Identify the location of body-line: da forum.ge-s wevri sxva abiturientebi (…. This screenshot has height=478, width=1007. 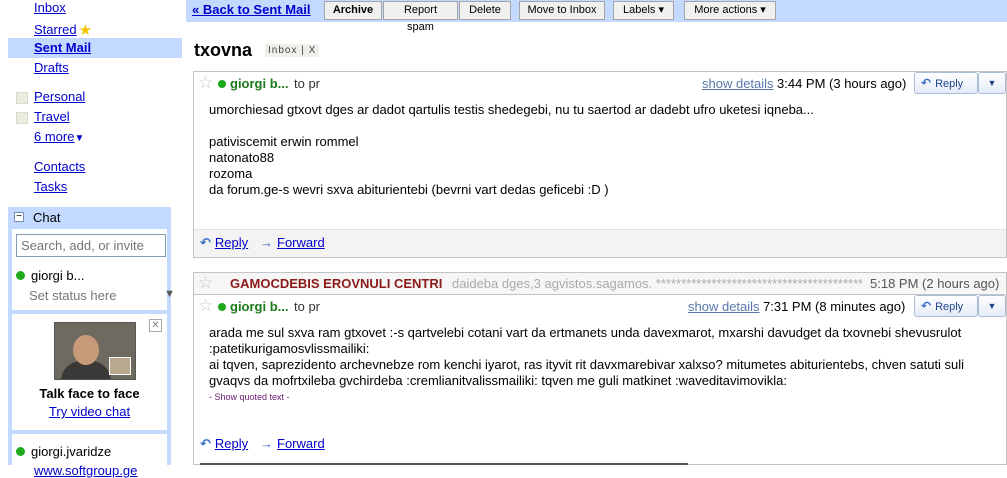
(409, 189).